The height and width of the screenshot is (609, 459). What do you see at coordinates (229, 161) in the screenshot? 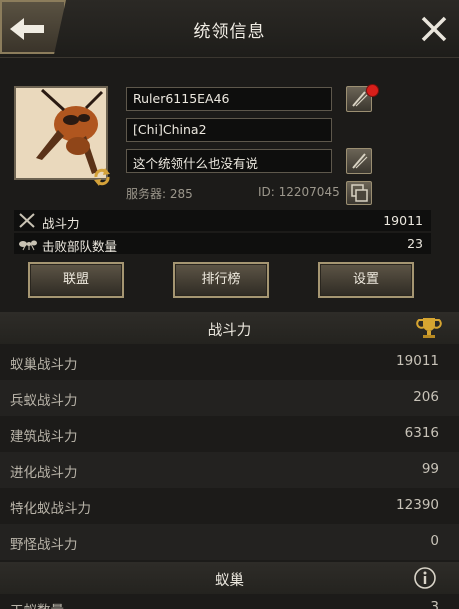
I see `motto-field: 这个统领什么也没有说` at bounding box center [229, 161].